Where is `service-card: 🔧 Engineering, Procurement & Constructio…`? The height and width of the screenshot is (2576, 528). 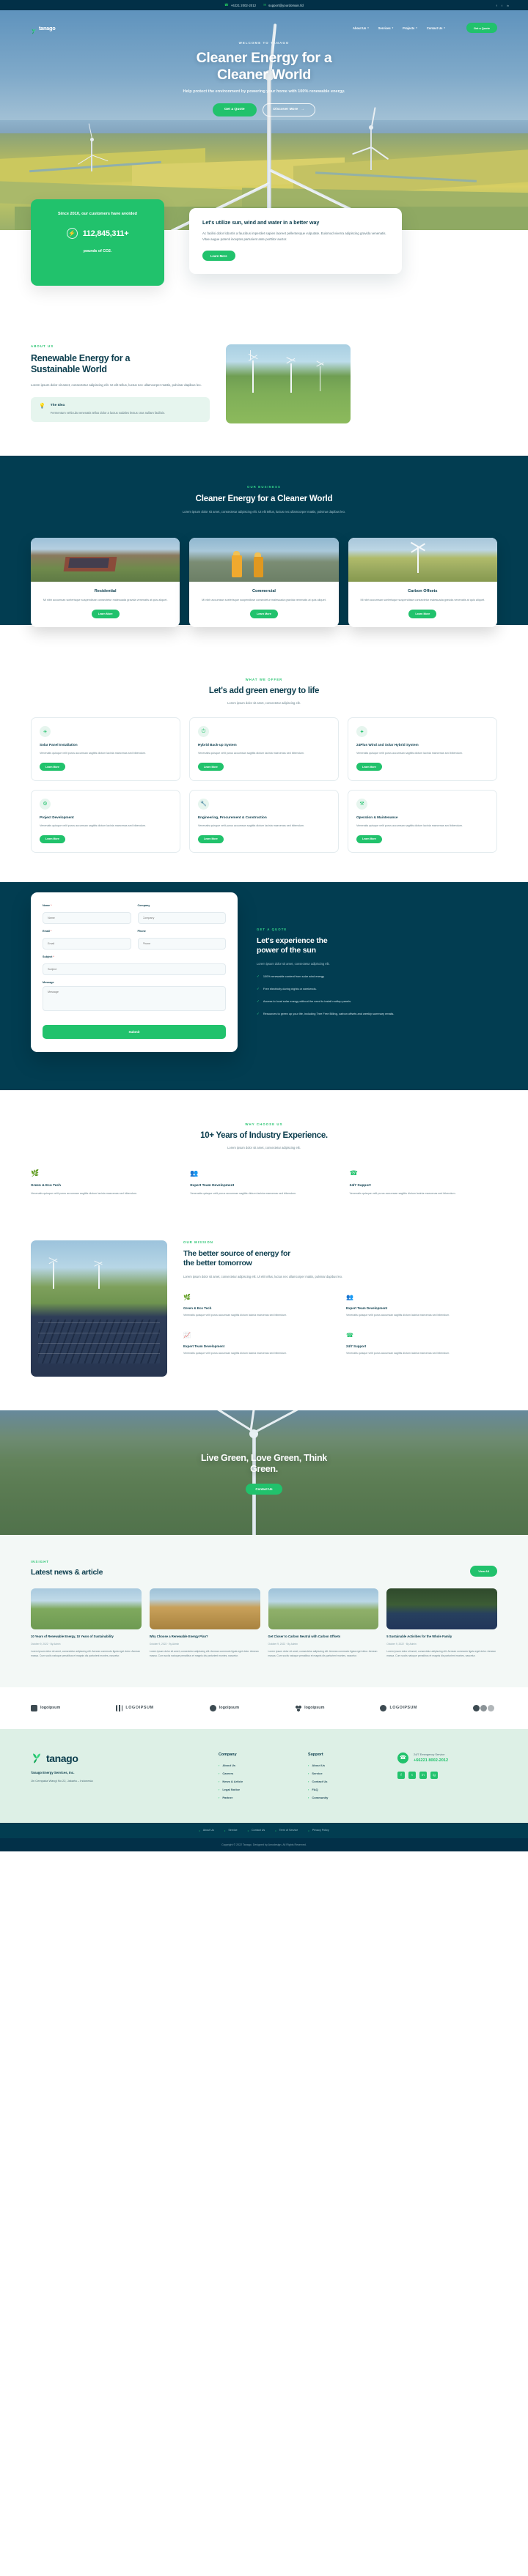
service-card: 🔧 Engineering, Procurement & Constructio… is located at coordinates (264, 821).